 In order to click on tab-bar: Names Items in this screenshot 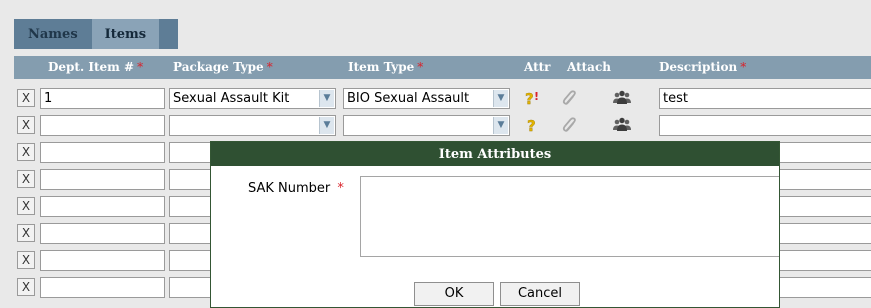, I will do `click(96, 34)`.